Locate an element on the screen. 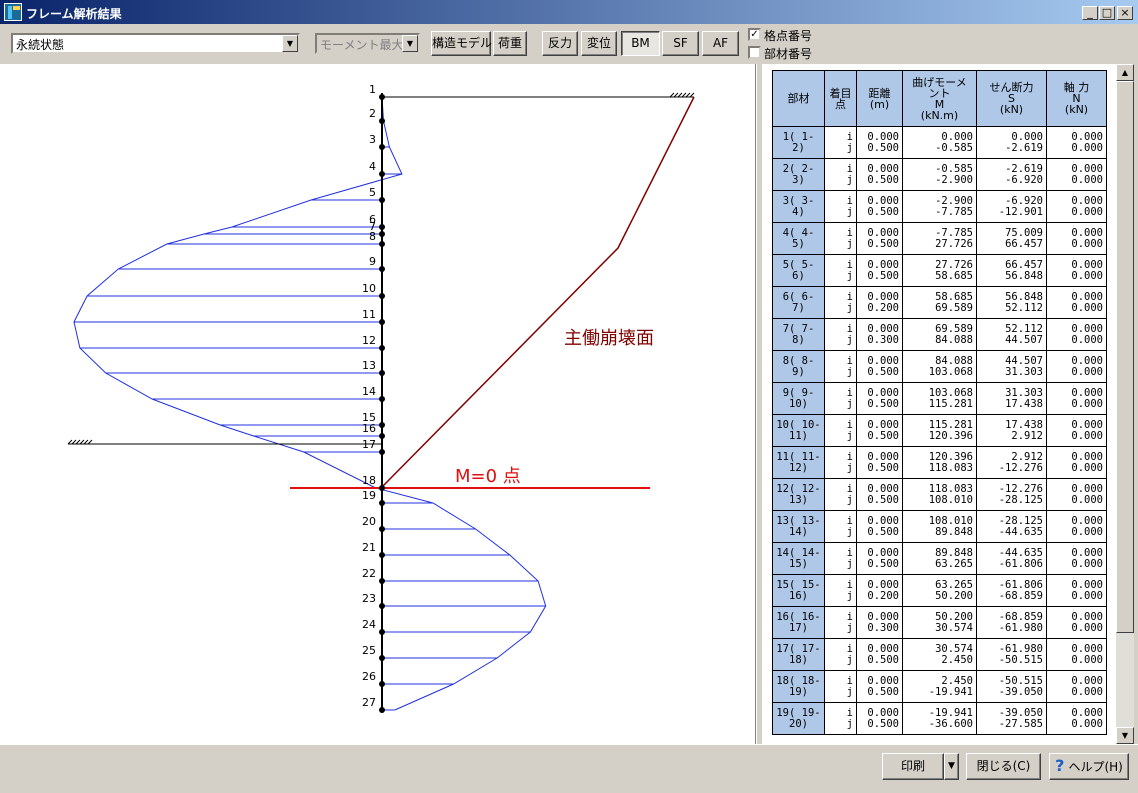 The height and width of the screenshot is (793, 1138). print-button: 印刷 is located at coordinates (913, 766).